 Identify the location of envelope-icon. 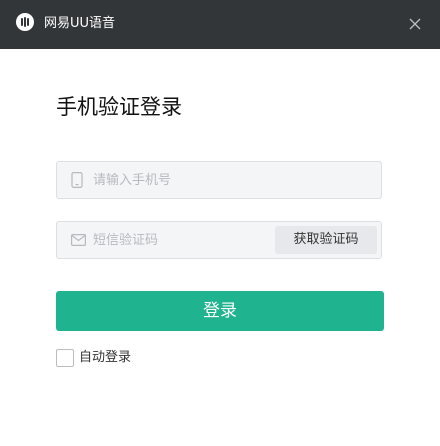
(78, 240).